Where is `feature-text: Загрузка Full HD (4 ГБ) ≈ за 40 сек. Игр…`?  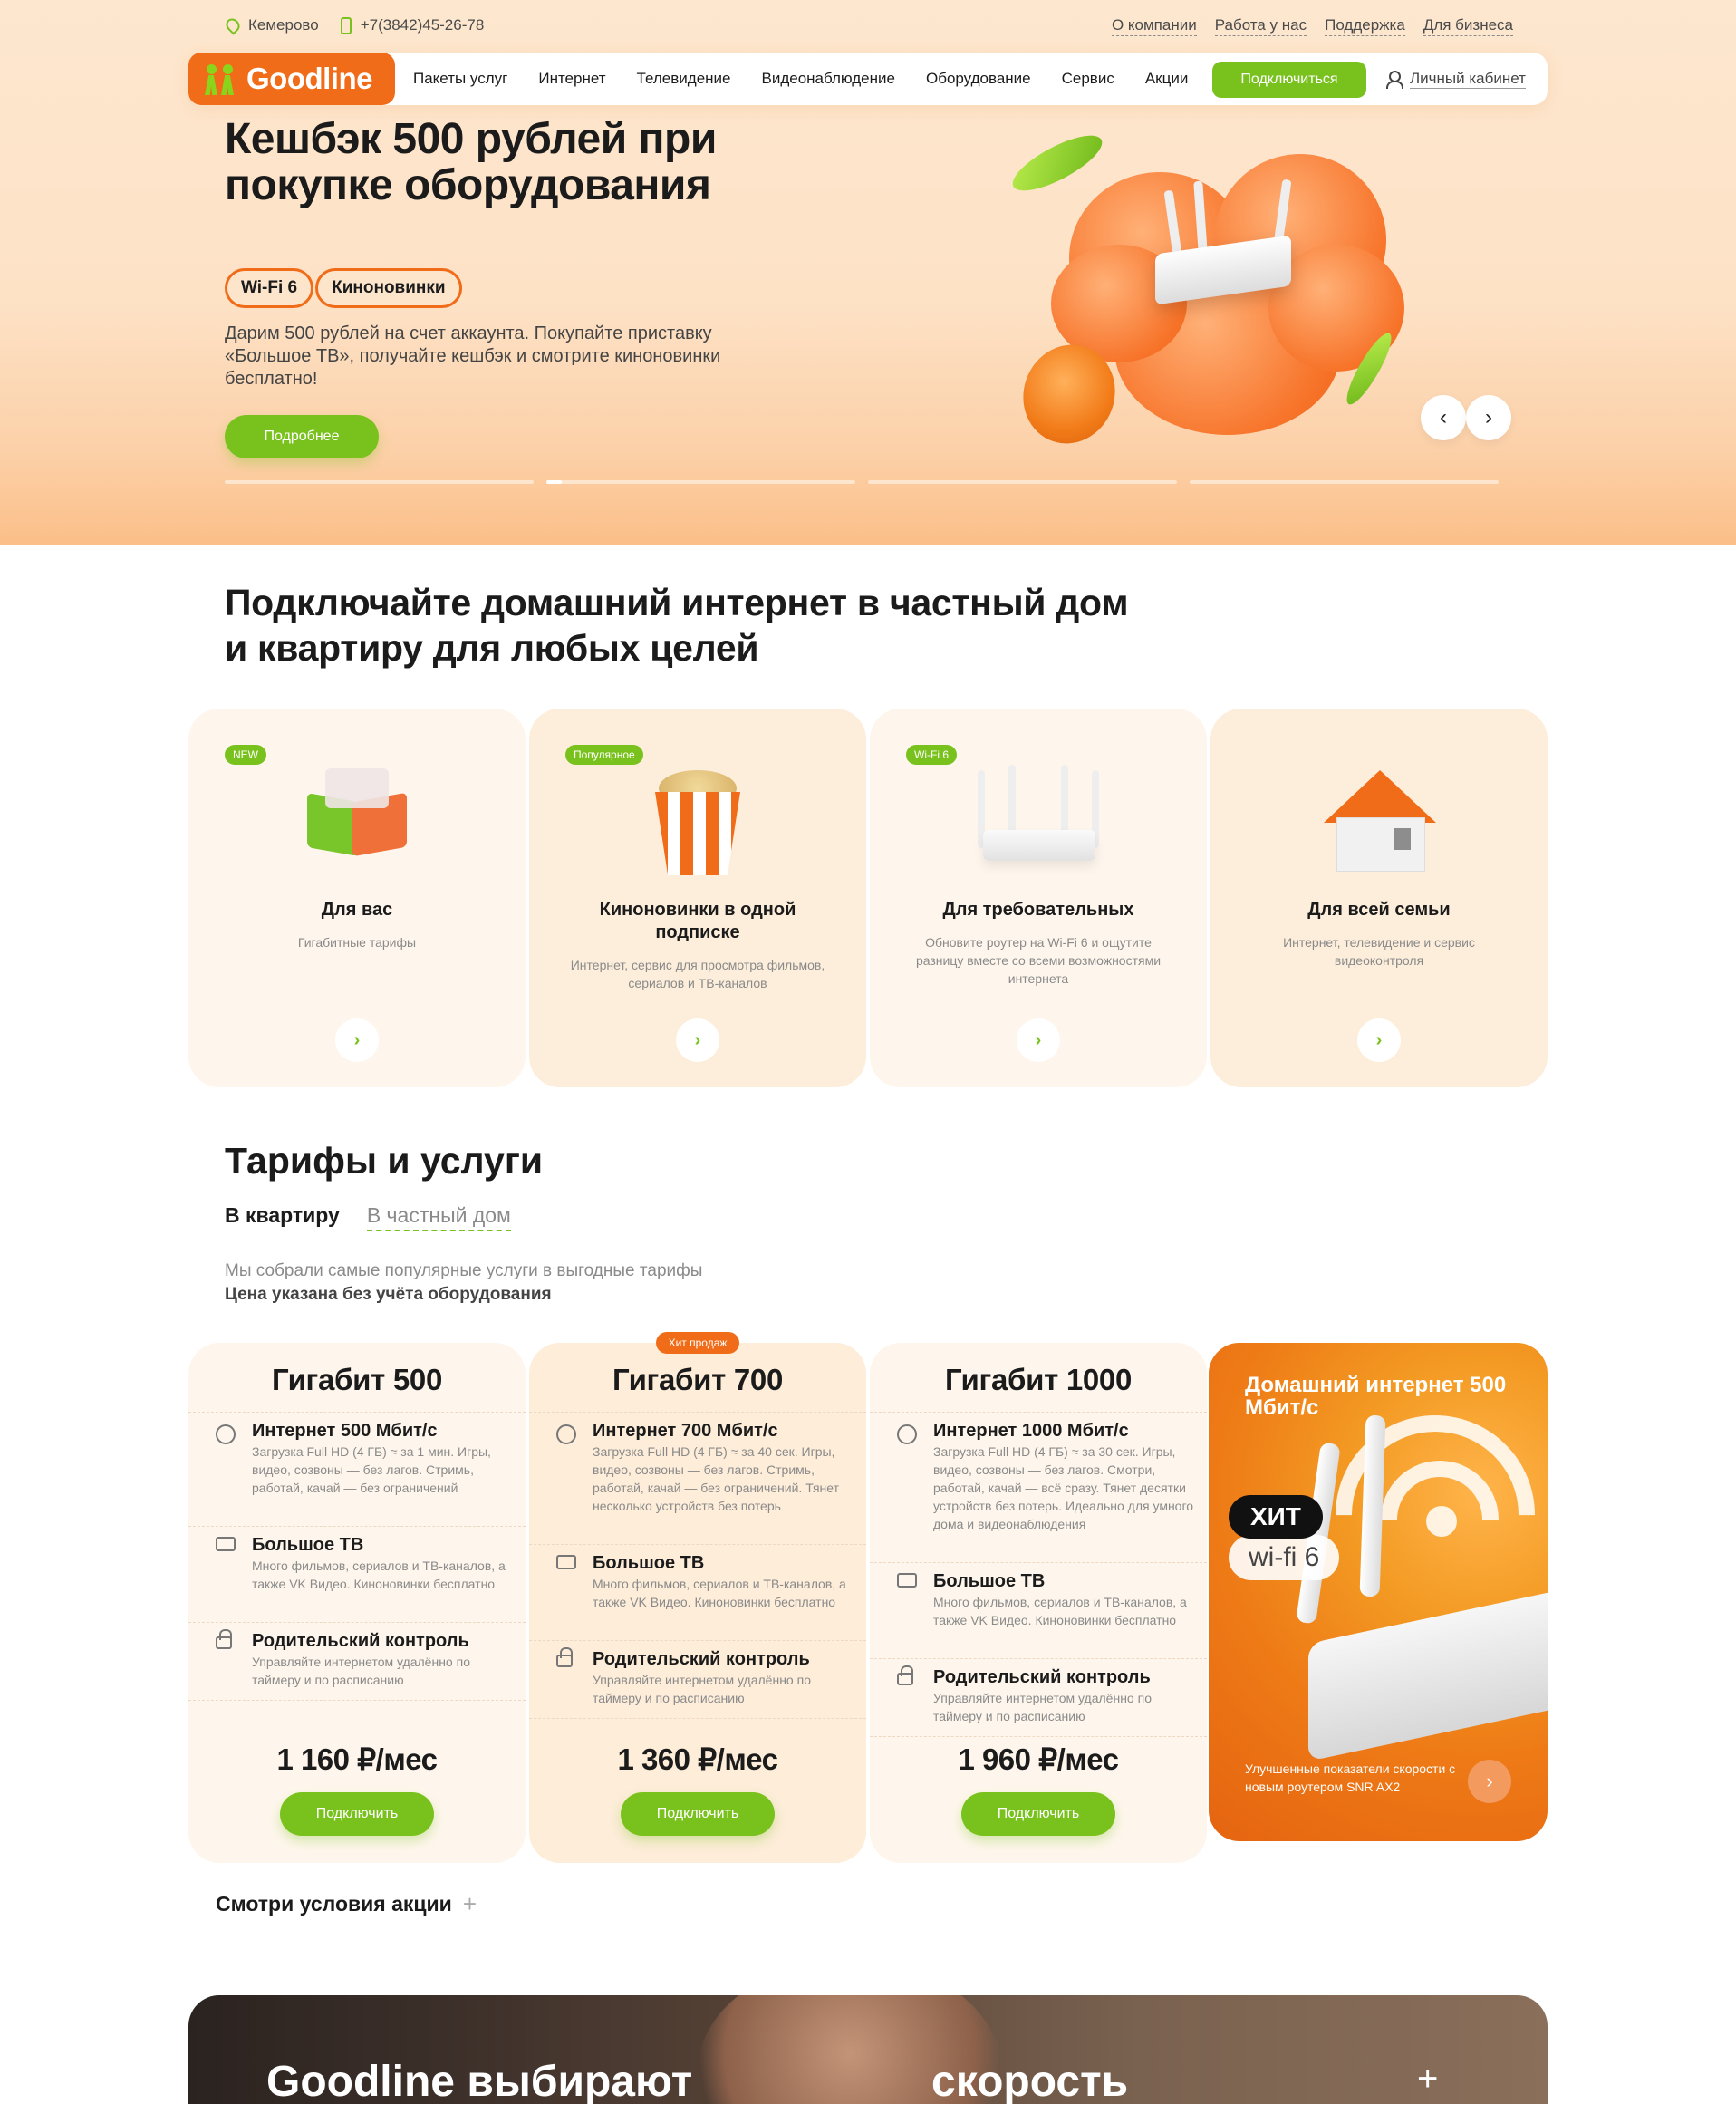 feature-text: Загрузка Full HD (4 ГБ) ≈ за 40 сек. Игр… is located at coordinates (716, 1478).